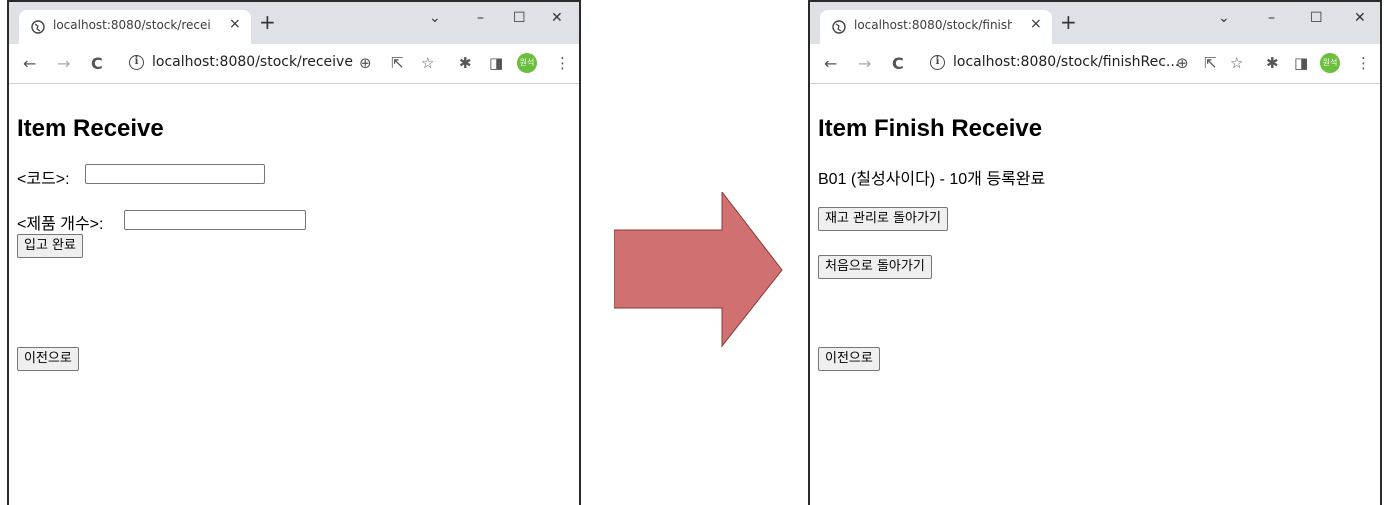  I want to click on stock-management-button: 재고 관리로 돌아가기, so click(883, 219).